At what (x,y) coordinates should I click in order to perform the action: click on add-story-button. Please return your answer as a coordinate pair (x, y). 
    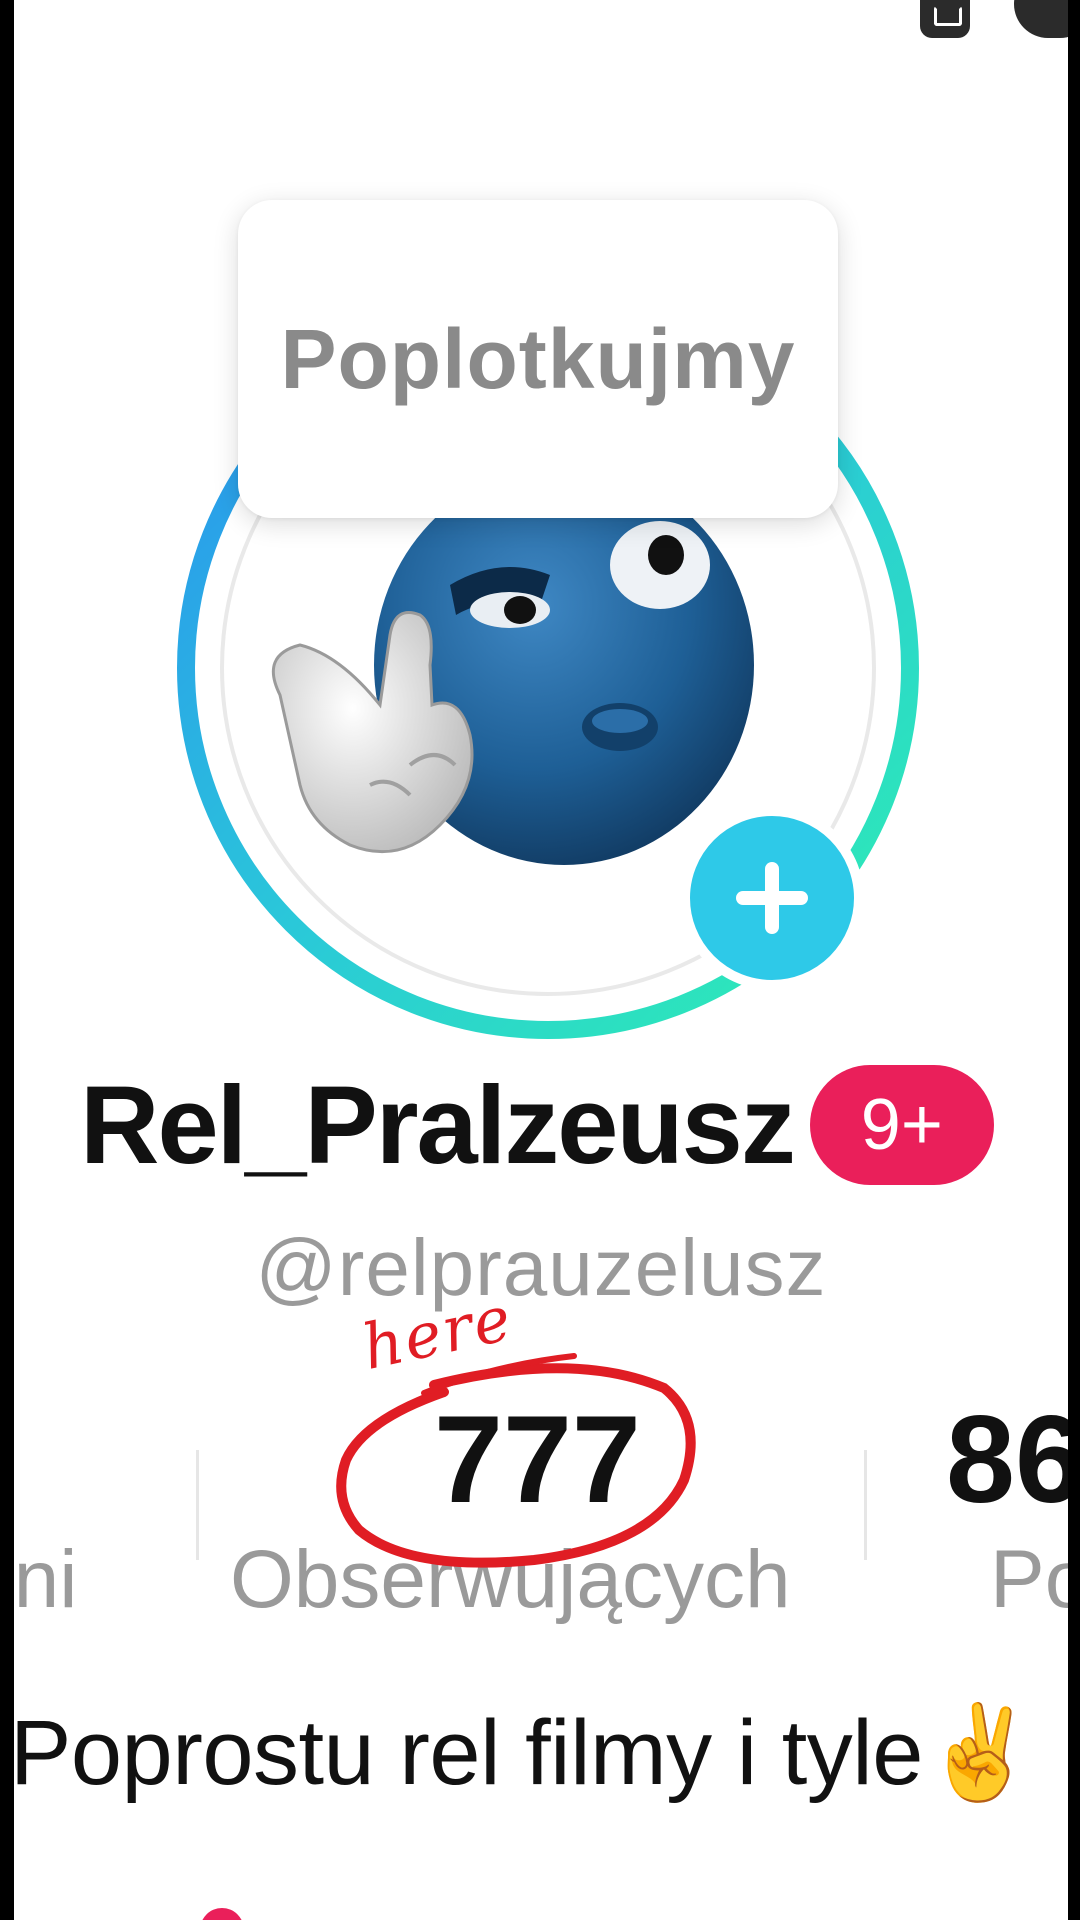
    Looking at the image, I should click on (772, 898).